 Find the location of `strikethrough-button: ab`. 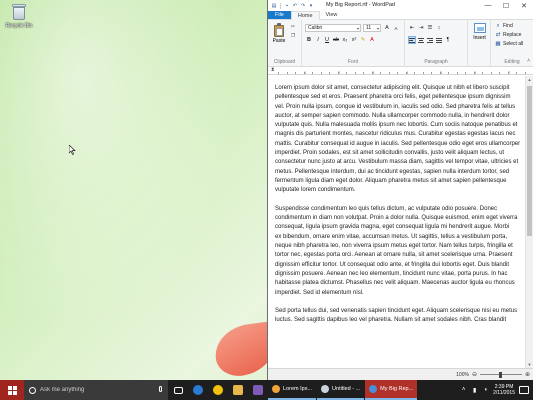

strikethrough-button: ab is located at coordinates (336, 40).